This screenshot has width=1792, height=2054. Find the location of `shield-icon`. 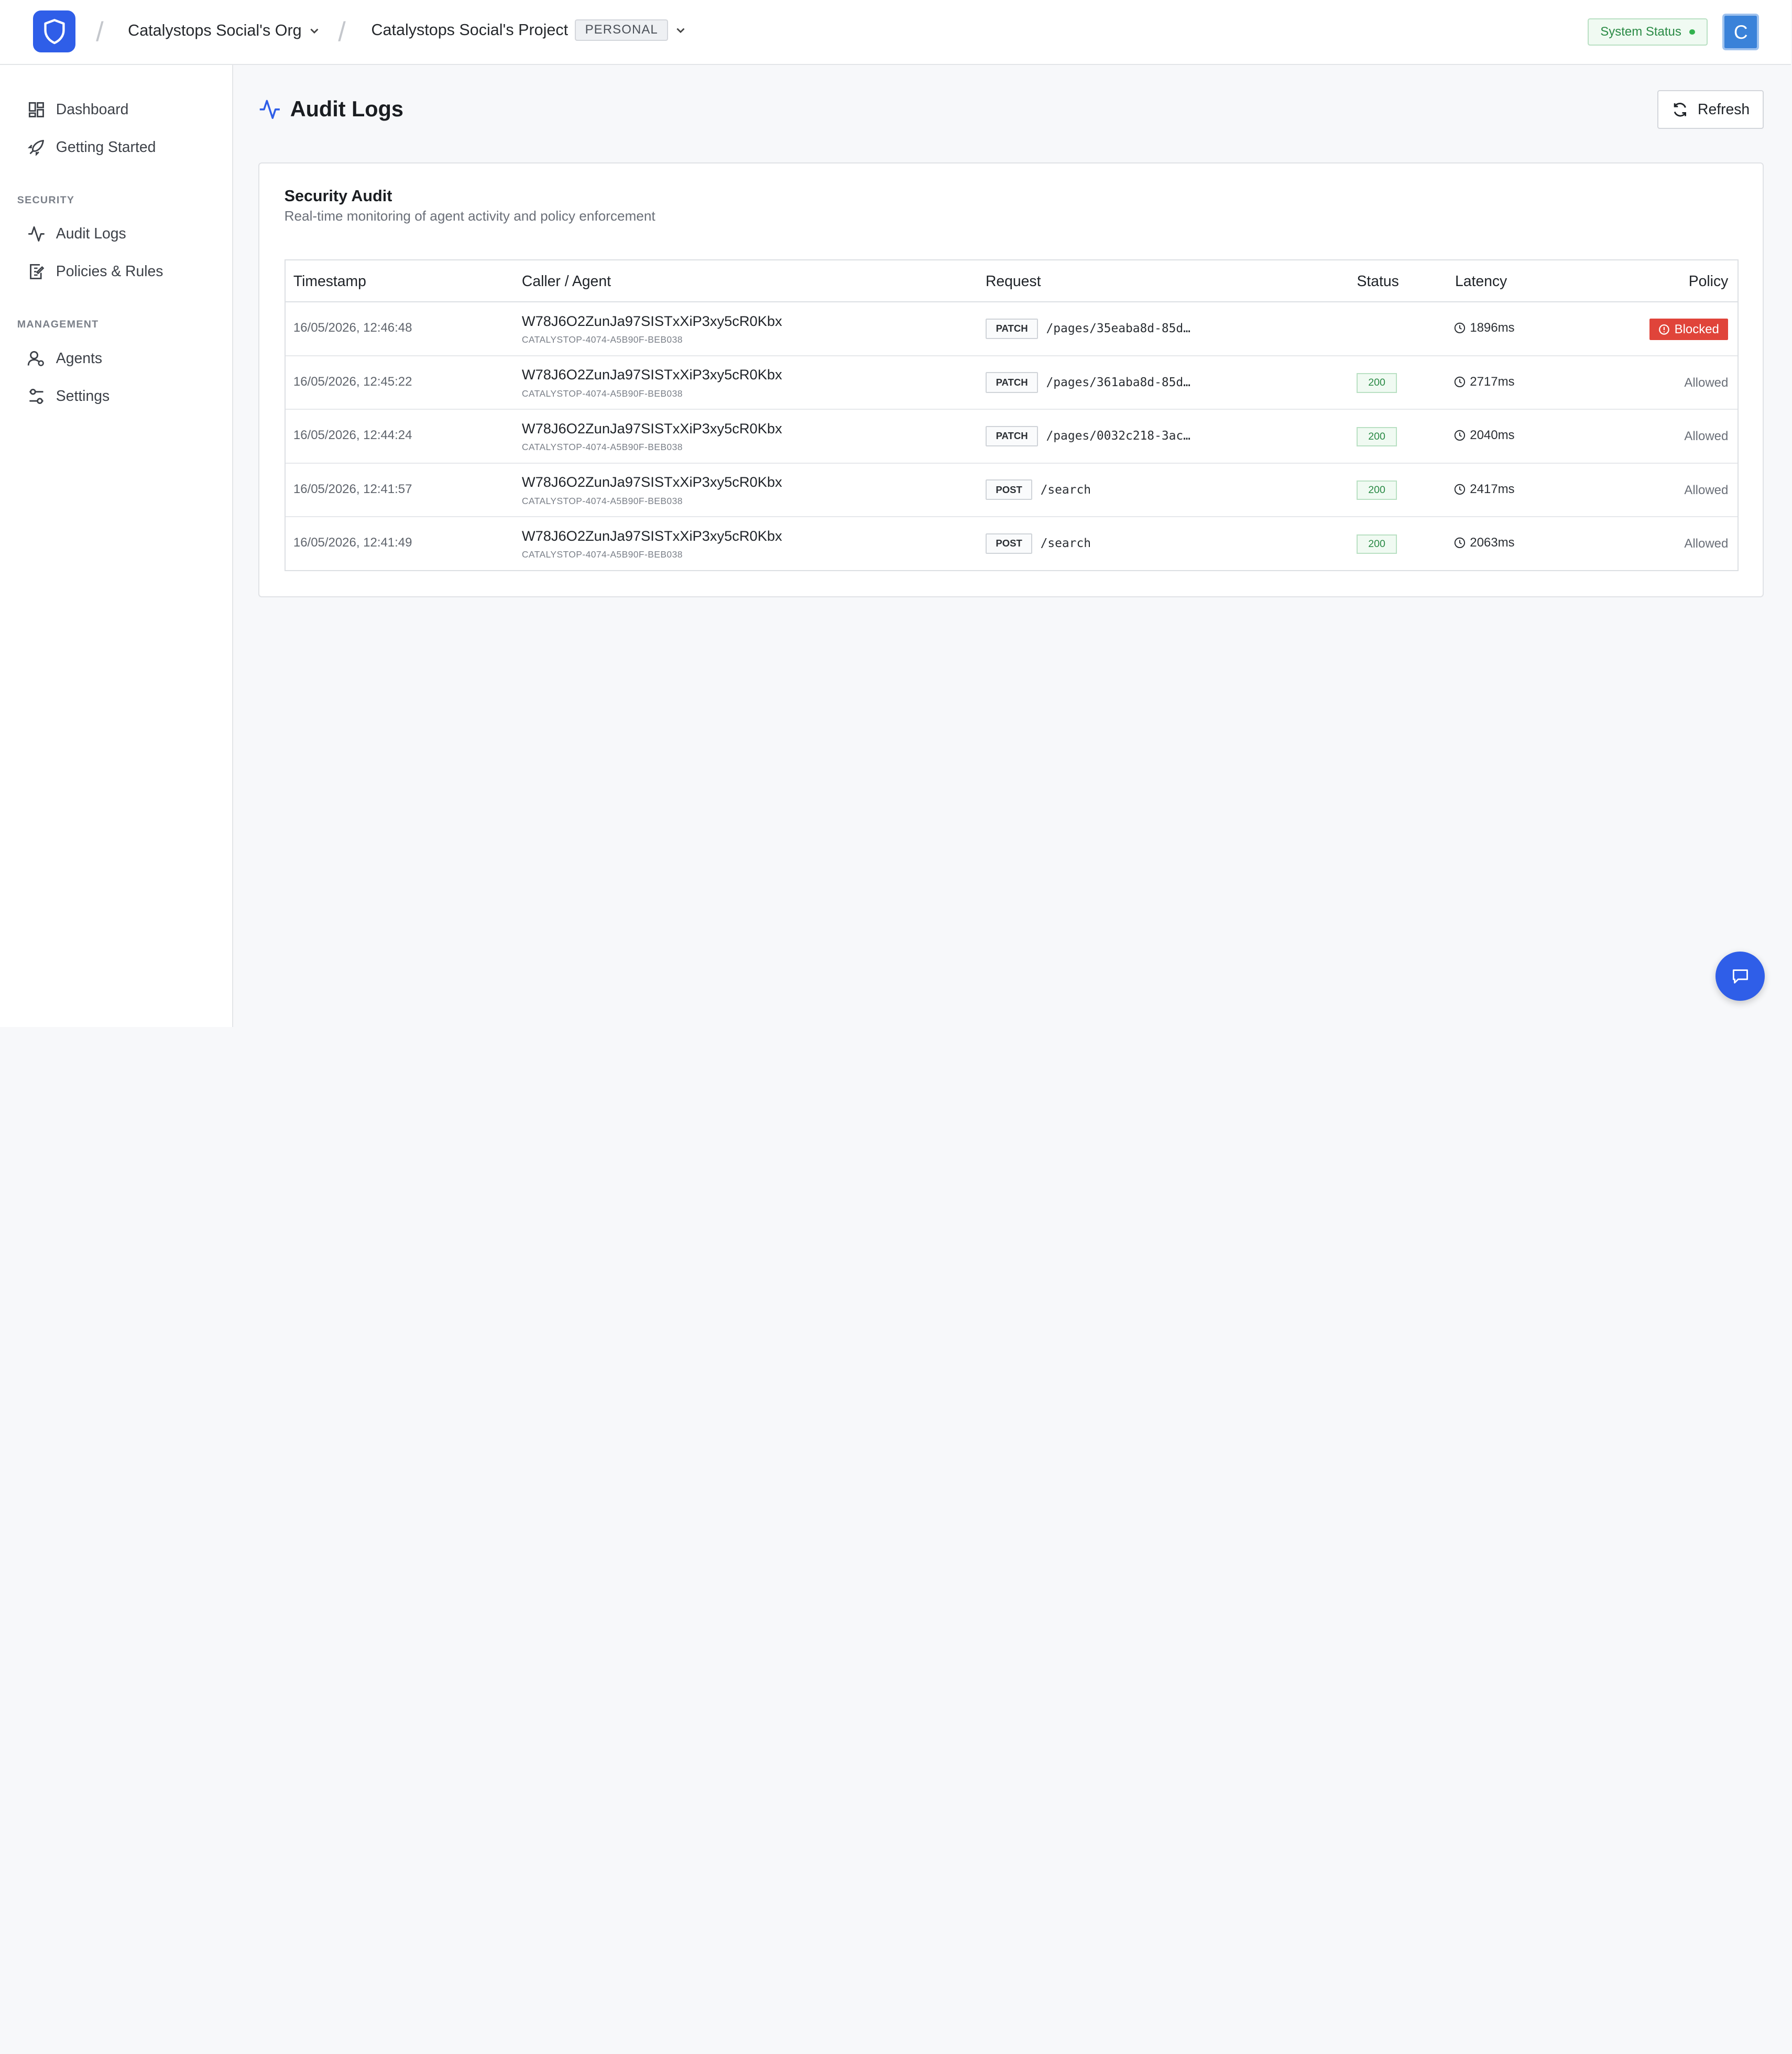

shield-icon is located at coordinates (54, 31).